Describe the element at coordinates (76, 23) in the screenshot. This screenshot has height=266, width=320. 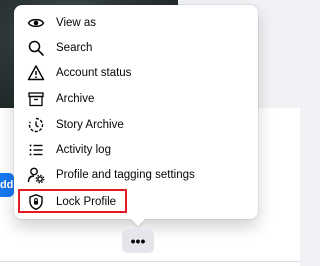
I see `menu-item-label: View as` at that location.